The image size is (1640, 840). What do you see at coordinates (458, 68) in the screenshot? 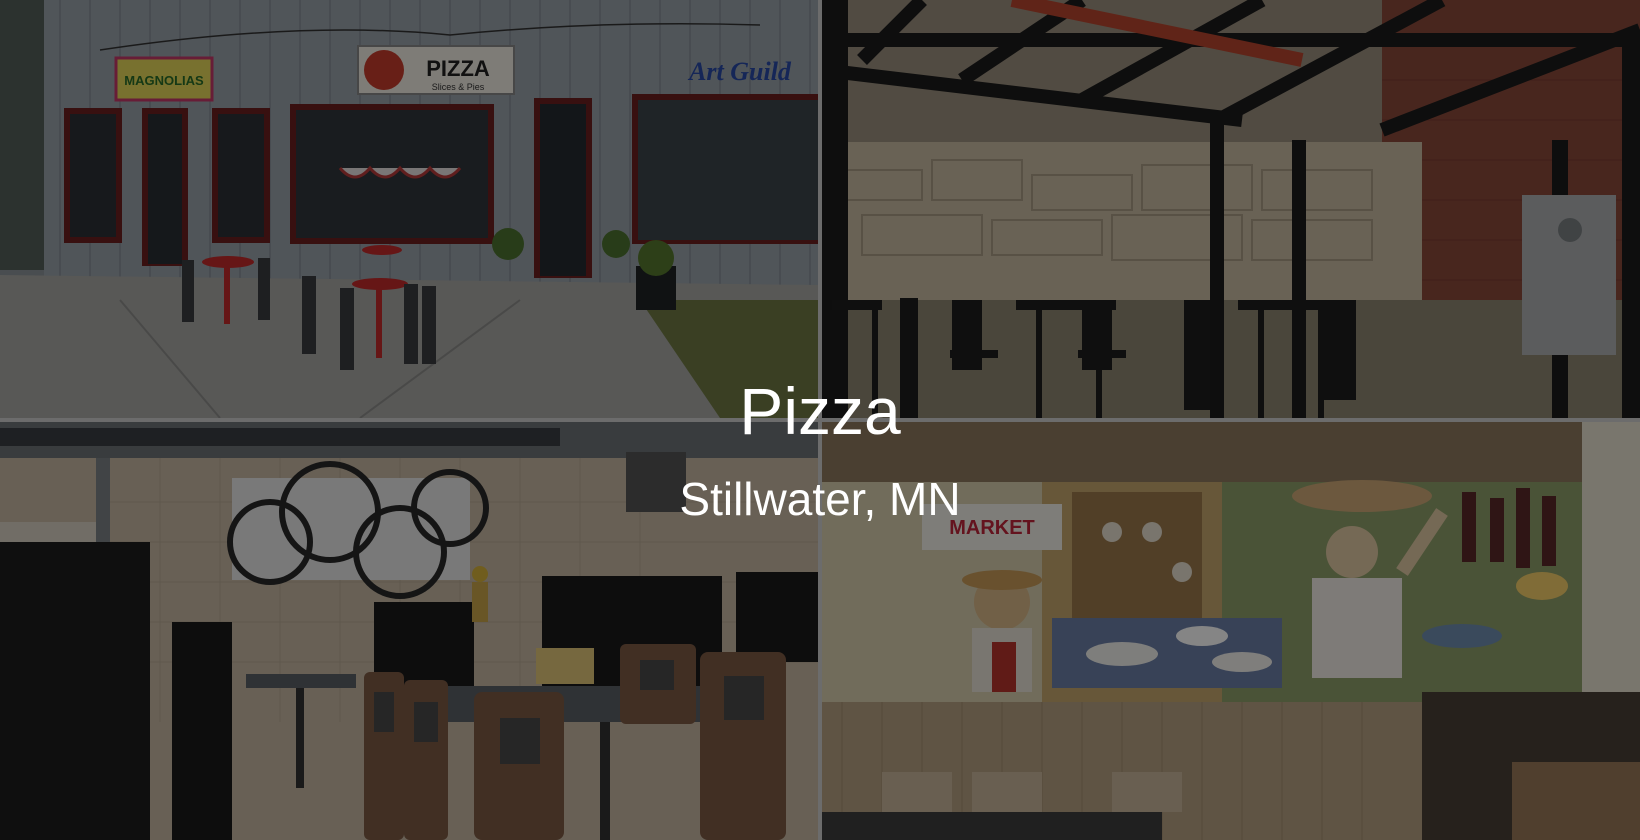
I see `pizza-sign: PIZZA` at bounding box center [458, 68].